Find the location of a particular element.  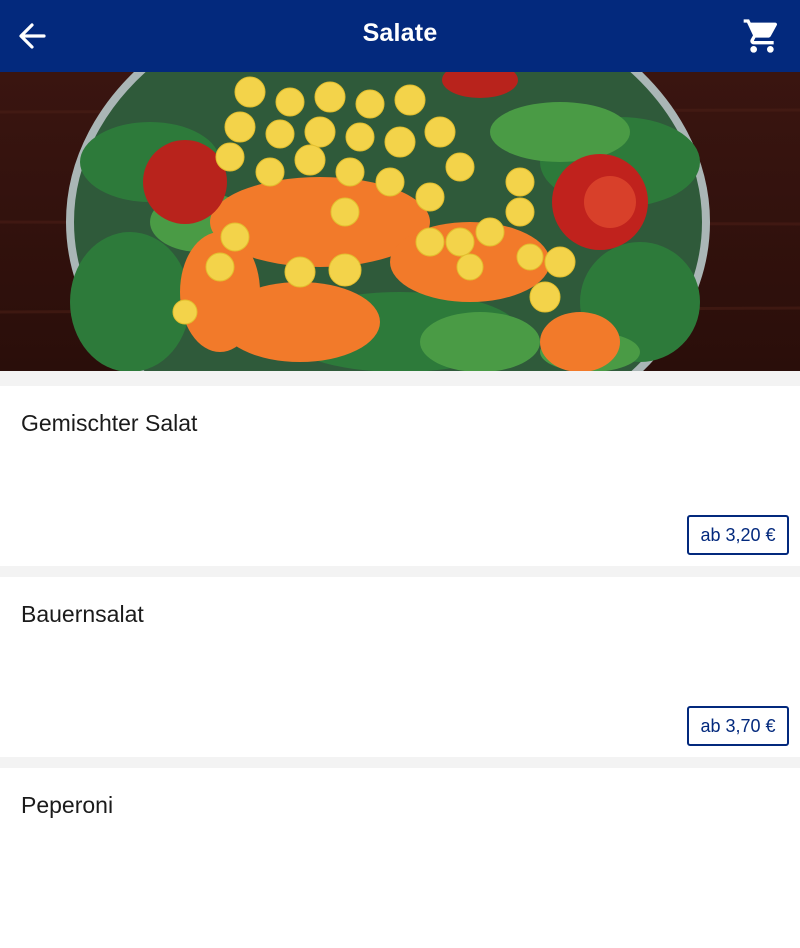

cart-button is located at coordinates (762, 36).